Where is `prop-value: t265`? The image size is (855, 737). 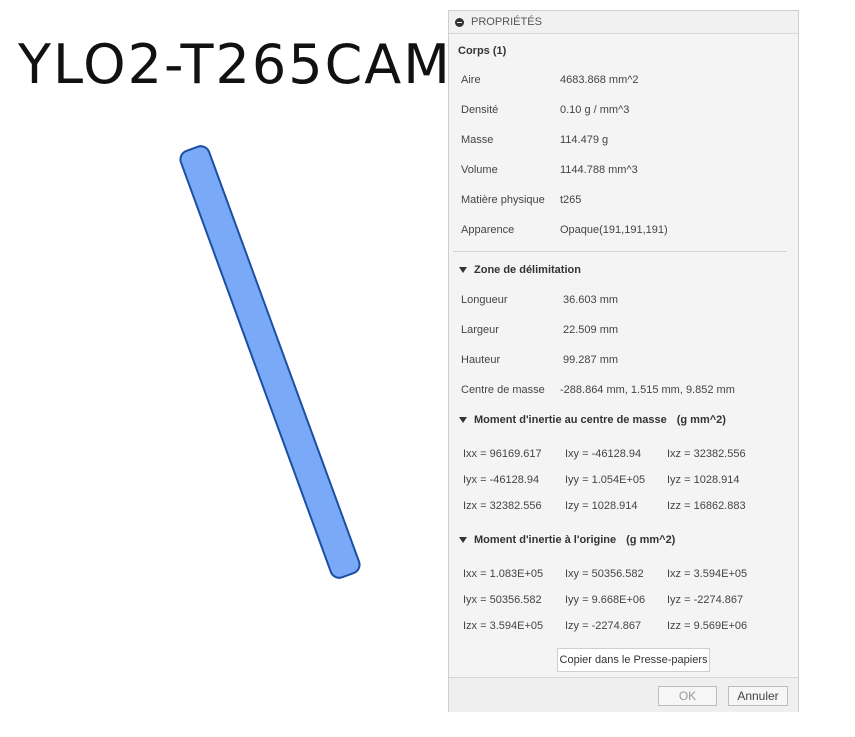 prop-value: t265 is located at coordinates (571, 200).